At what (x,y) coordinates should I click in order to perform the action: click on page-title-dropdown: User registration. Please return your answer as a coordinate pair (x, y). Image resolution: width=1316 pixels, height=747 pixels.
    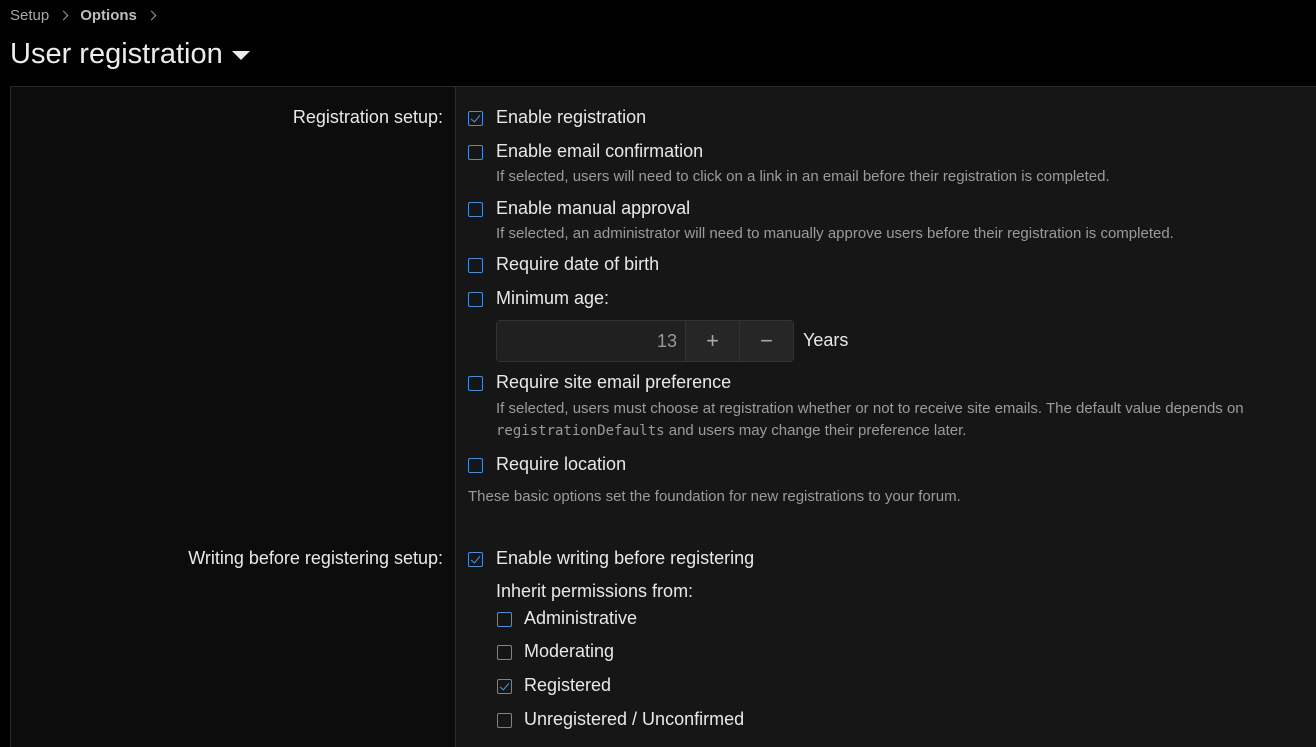
    Looking at the image, I should click on (130, 54).